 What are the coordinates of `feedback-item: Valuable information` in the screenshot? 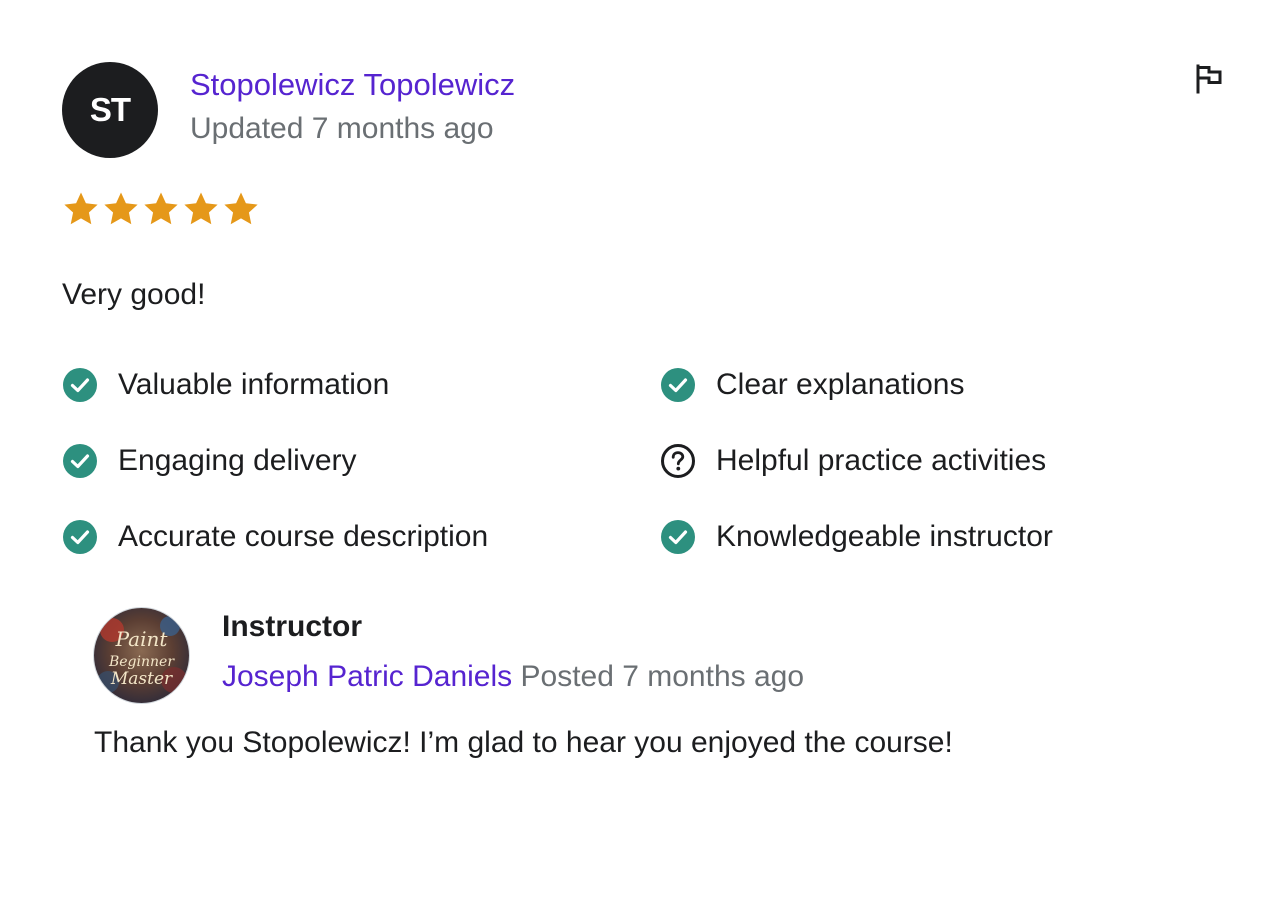 It's located at (361, 385).